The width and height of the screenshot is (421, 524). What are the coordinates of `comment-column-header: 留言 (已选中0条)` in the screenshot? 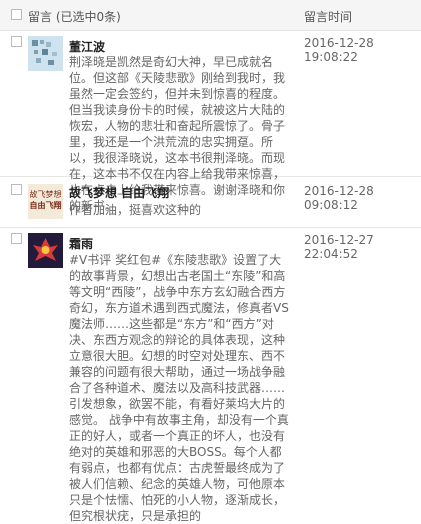 It's located at (74, 17).